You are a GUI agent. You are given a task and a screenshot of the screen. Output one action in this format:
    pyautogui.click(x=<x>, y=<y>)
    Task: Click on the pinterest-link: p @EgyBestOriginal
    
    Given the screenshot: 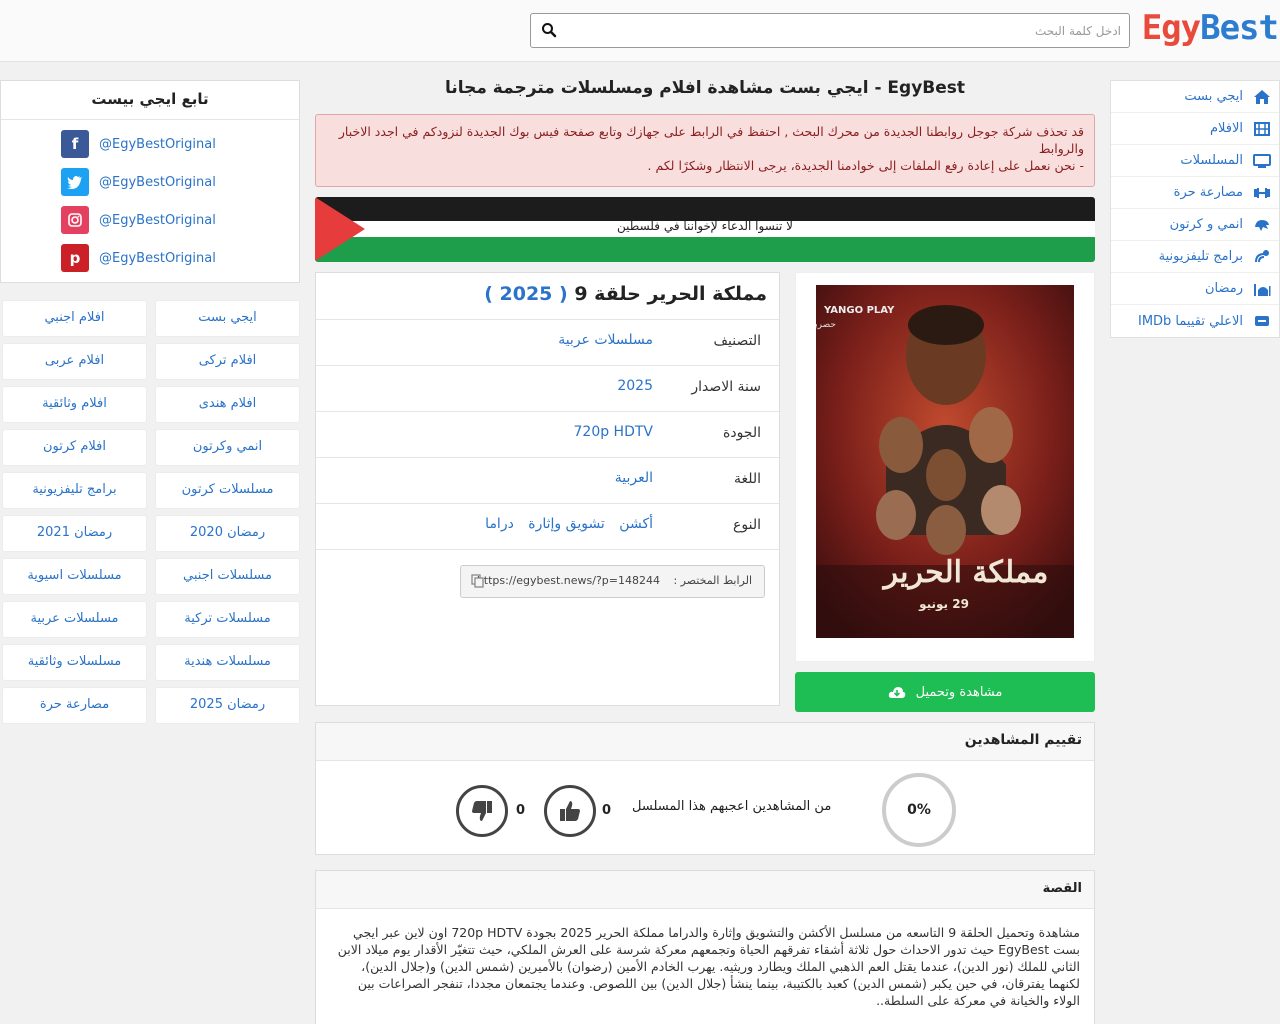 What is the action you would take?
    pyautogui.click(x=138, y=258)
    